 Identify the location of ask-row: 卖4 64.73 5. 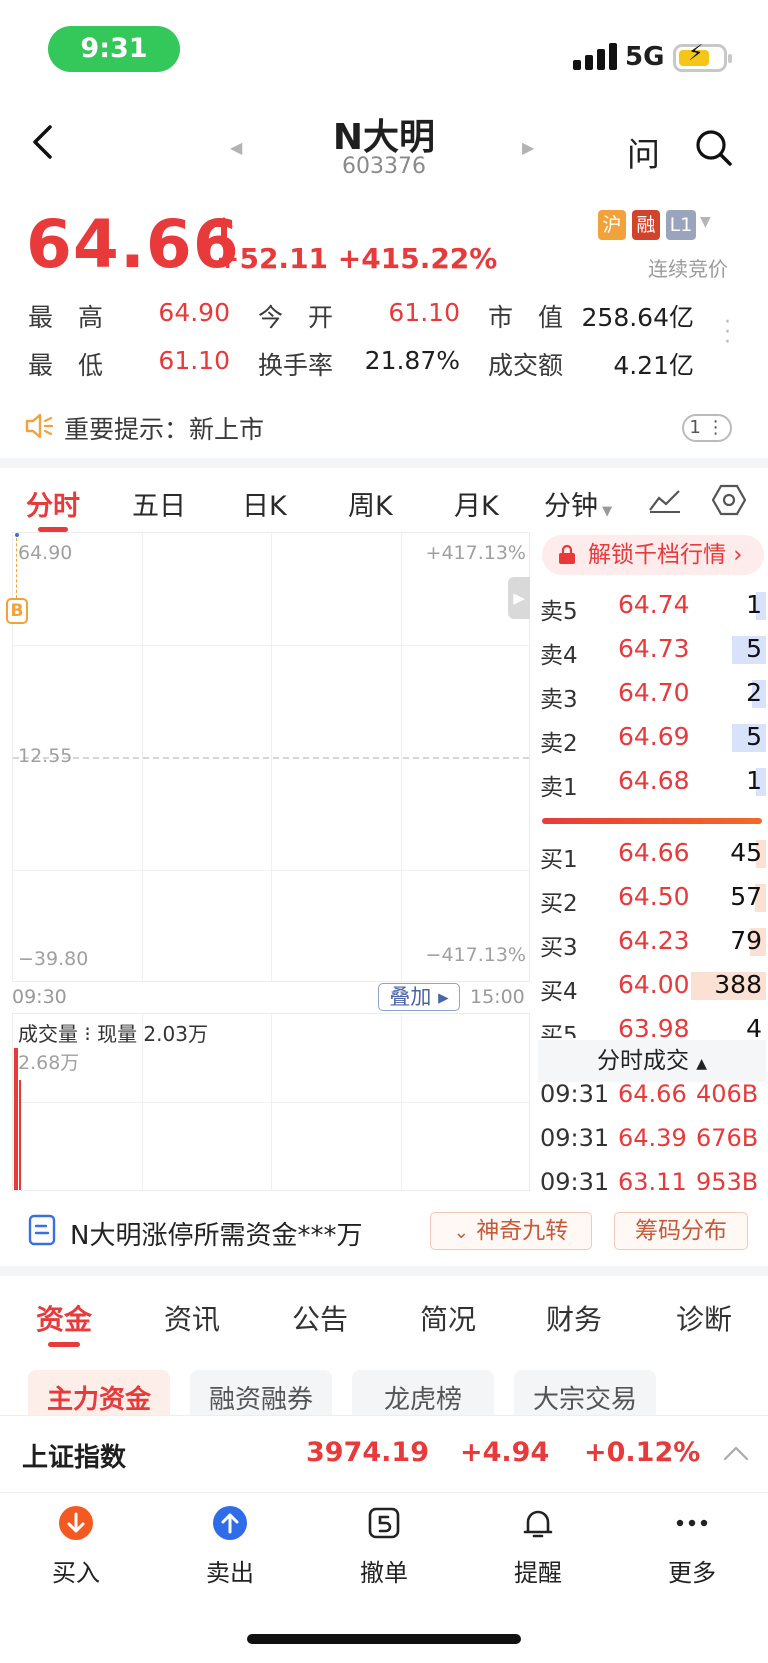
(653, 650).